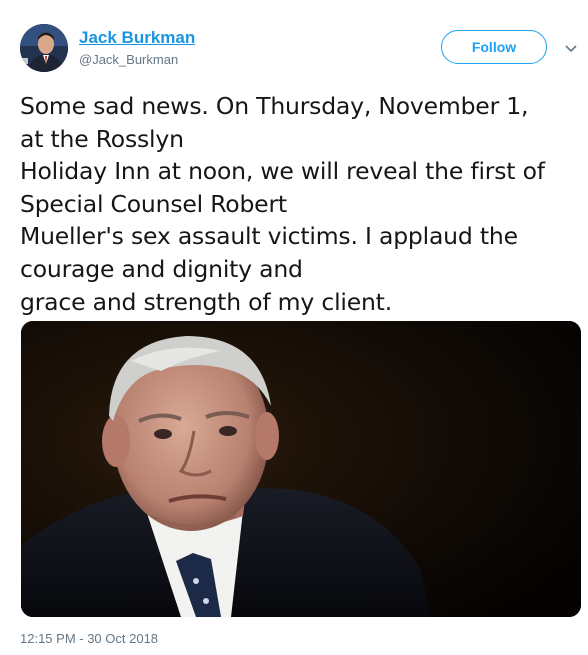  What do you see at coordinates (153, 203) in the screenshot?
I see `tweet-text-line: Special Counsel Robert` at bounding box center [153, 203].